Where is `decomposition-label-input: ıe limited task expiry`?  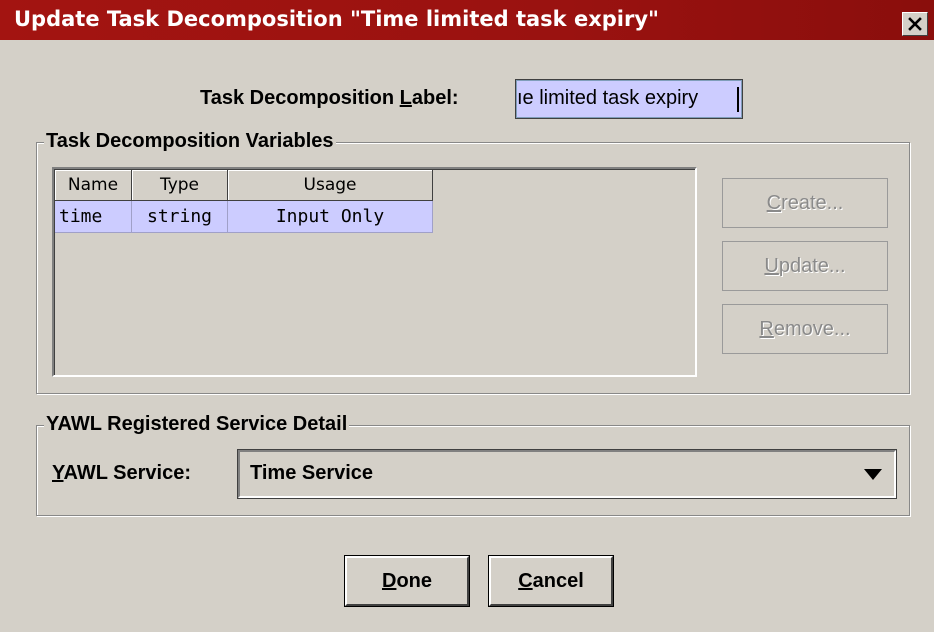 decomposition-label-input: ıe limited task expiry is located at coordinates (629, 99).